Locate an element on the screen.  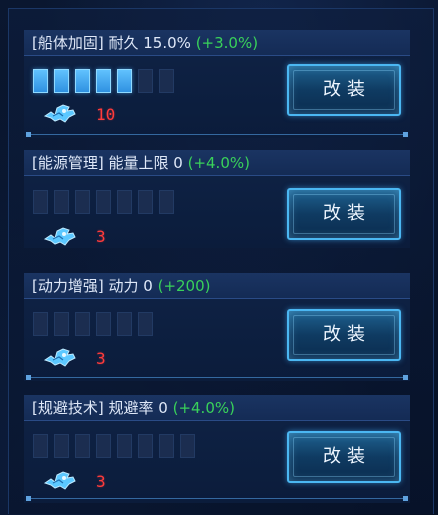
module-header: [规避技术] 规避率 0 (+4.0%) is located at coordinates (217, 408).